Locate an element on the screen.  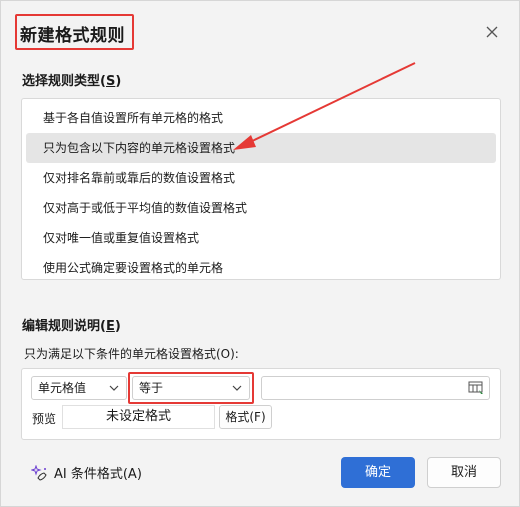
rule-type-mnemonic: S is located at coordinates (110, 81).